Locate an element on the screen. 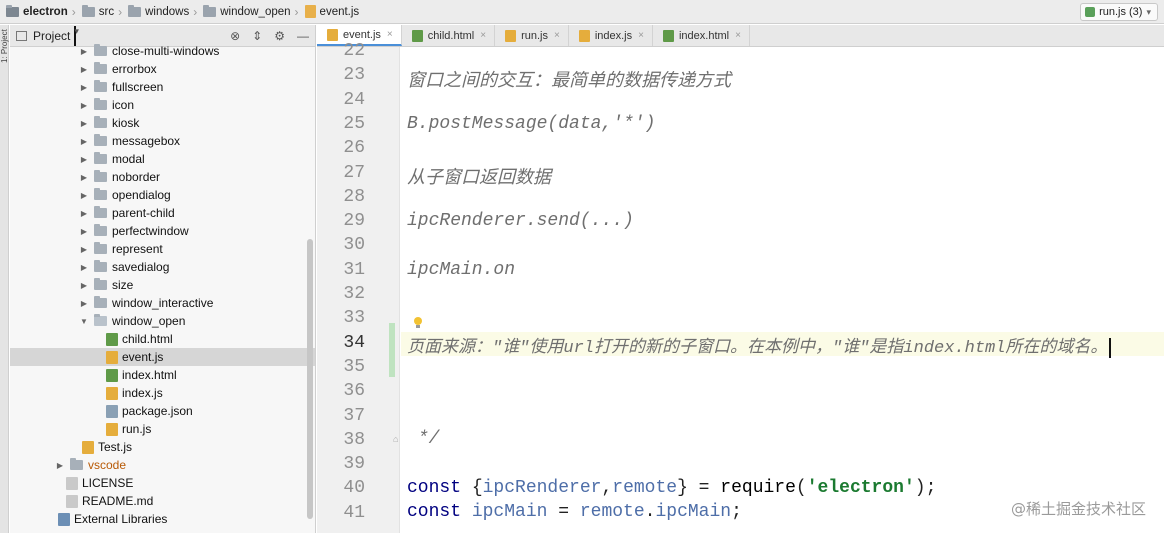 The image size is (1164, 533). tree-item: ▶ close-multi-windows is located at coordinates (162, 51).